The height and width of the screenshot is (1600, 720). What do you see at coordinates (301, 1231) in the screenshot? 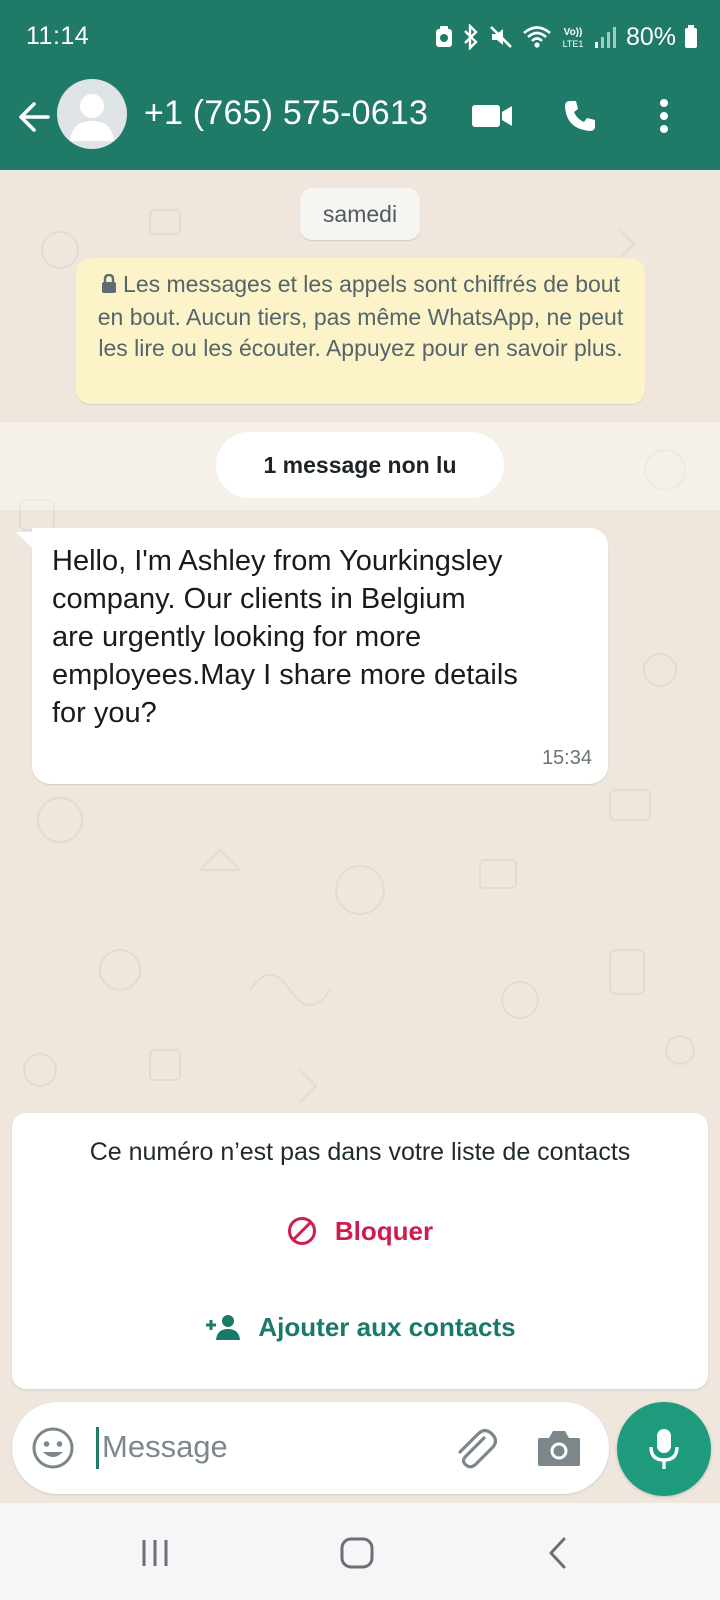
I see `block-icon` at bounding box center [301, 1231].